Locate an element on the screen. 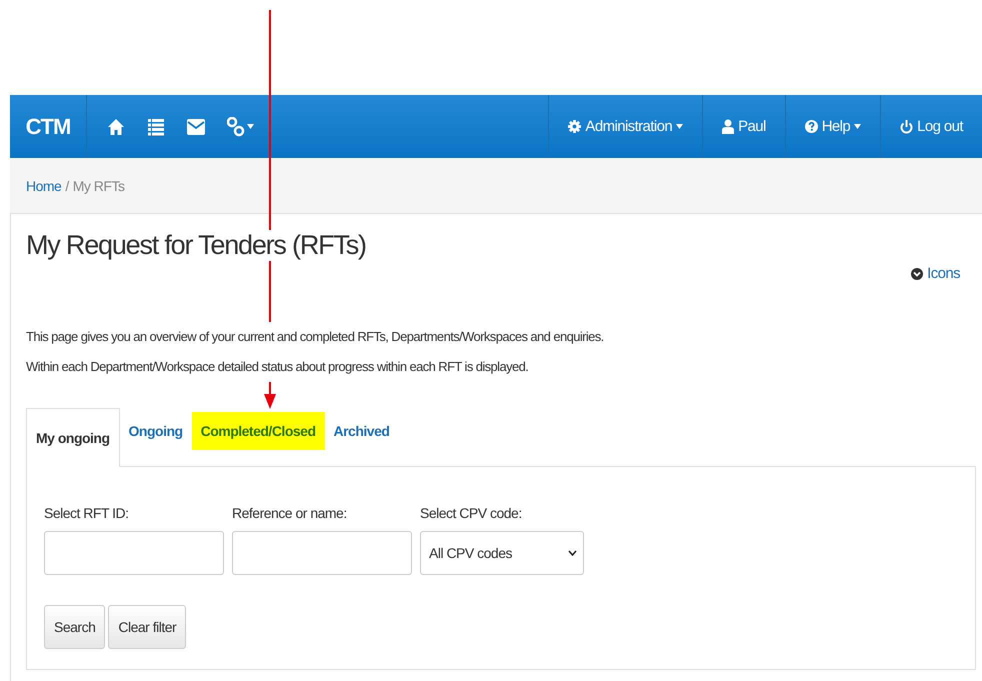  select-field: All CPV codes is located at coordinates (502, 553).